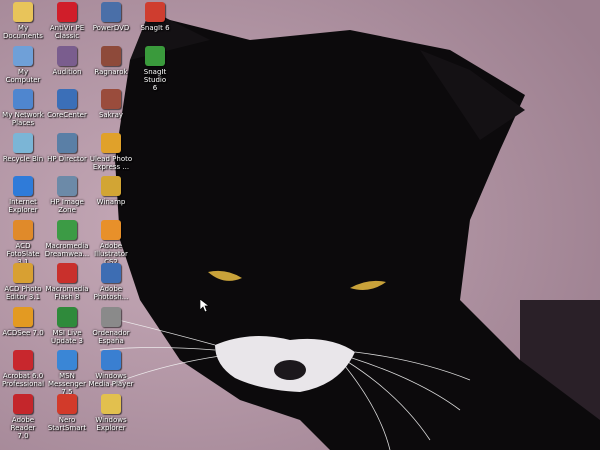 The width and height of the screenshot is (600, 450). What do you see at coordinates (67, 71) in the screenshot?
I see `desktop-icon-label: Audition` at bounding box center [67, 71].